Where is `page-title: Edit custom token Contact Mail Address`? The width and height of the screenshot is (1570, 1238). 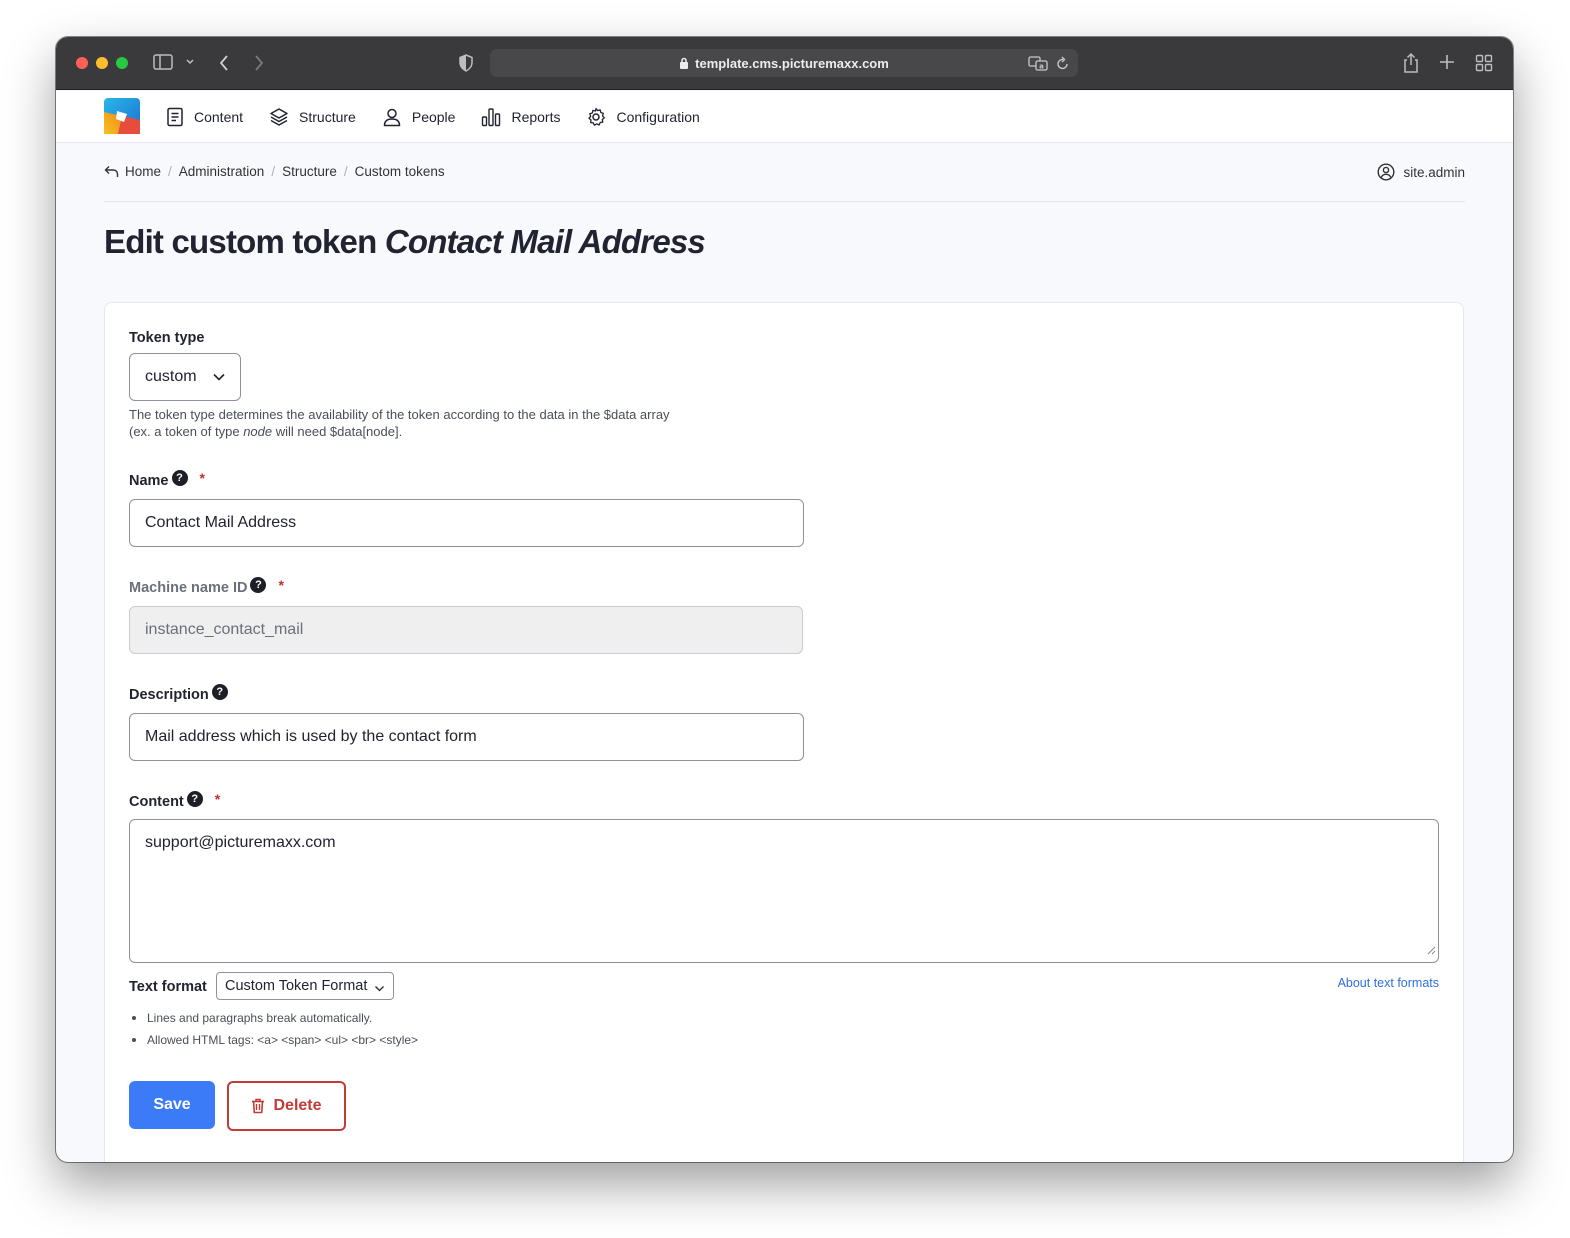
page-title: Edit custom token Contact Mail Address is located at coordinates (405, 242).